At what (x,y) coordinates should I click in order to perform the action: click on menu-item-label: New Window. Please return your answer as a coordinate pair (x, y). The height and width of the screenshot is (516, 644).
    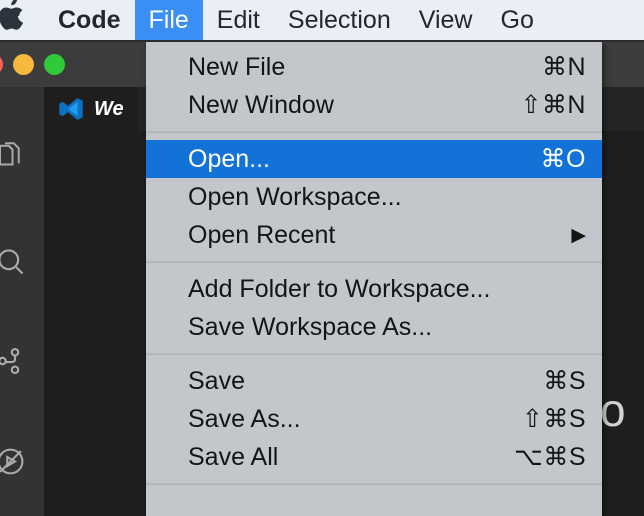
    Looking at the image, I should click on (261, 104).